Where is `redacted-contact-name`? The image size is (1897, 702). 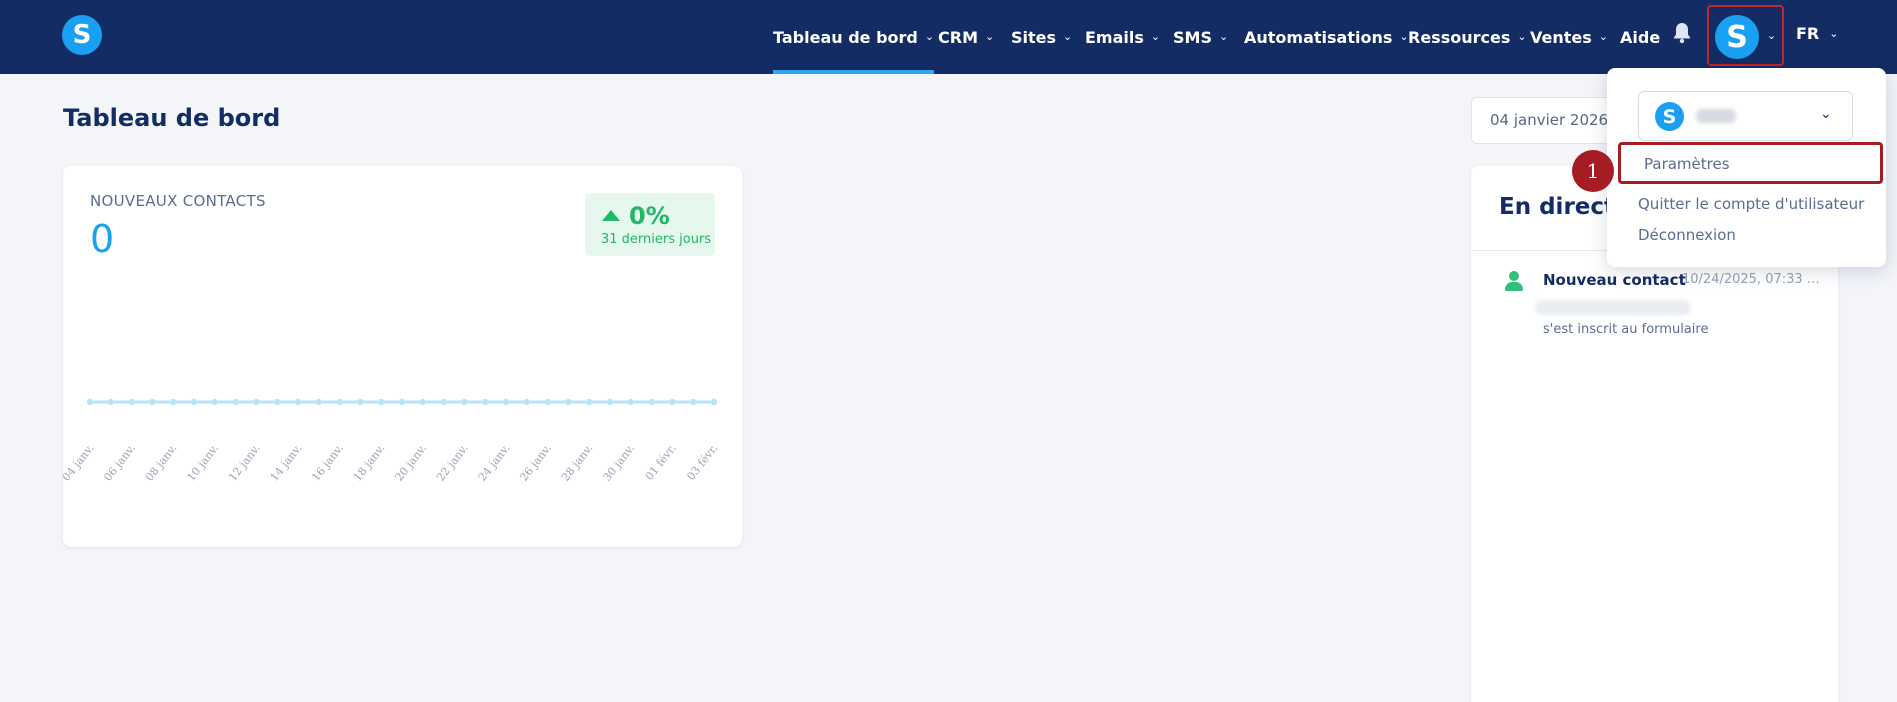
redacted-contact-name is located at coordinates (1613, 307).